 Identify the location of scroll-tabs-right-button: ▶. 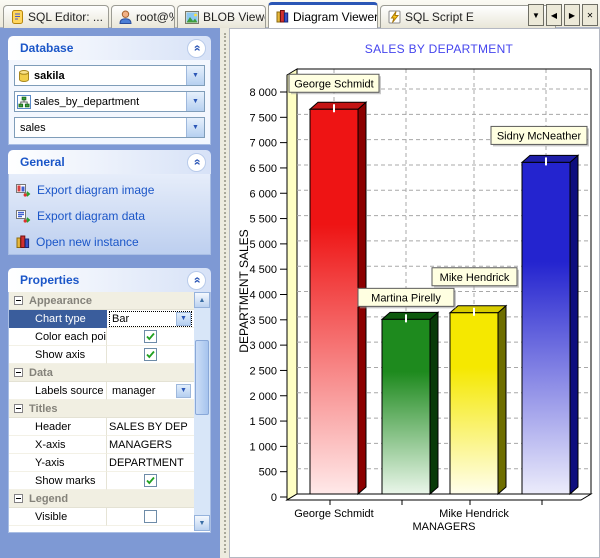
(572, 15).